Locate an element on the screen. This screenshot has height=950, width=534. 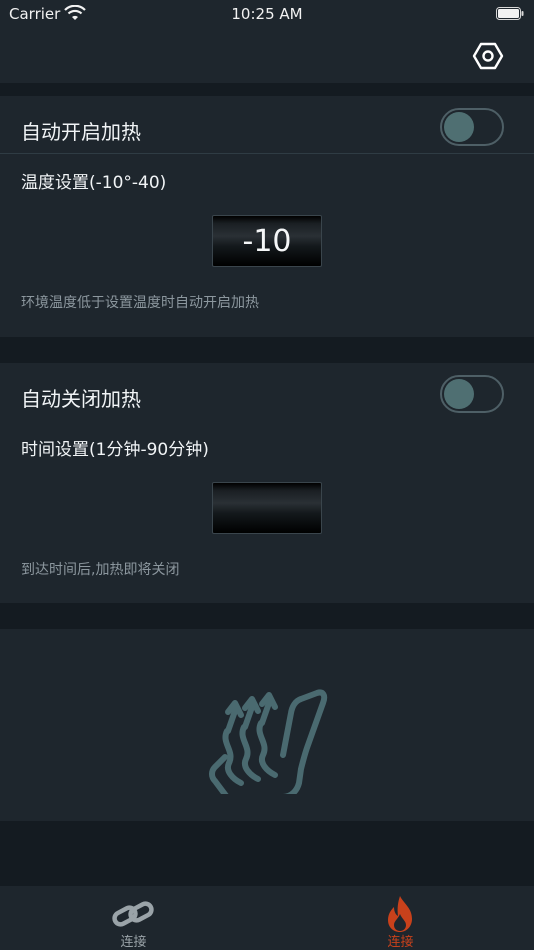
link-icon is located at coordinates (133, 914).